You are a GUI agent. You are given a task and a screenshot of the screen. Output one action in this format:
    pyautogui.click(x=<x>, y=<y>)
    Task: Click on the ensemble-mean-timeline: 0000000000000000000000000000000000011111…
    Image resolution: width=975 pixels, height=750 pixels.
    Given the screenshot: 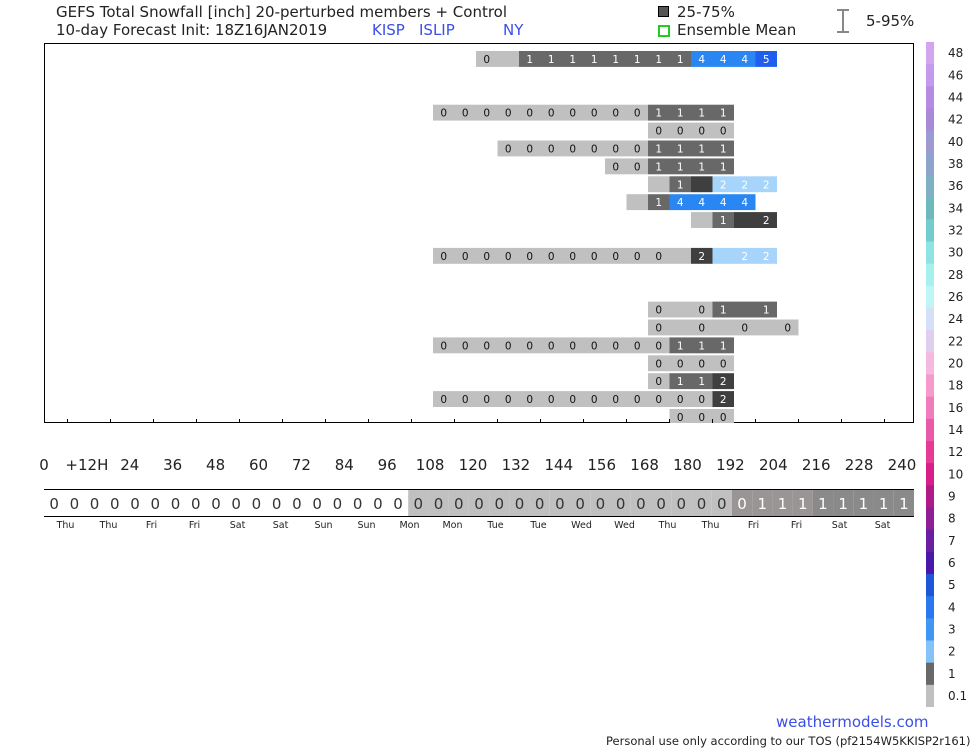 What is the action you would take?
    pyautogui.click(x=479, y=503)
    